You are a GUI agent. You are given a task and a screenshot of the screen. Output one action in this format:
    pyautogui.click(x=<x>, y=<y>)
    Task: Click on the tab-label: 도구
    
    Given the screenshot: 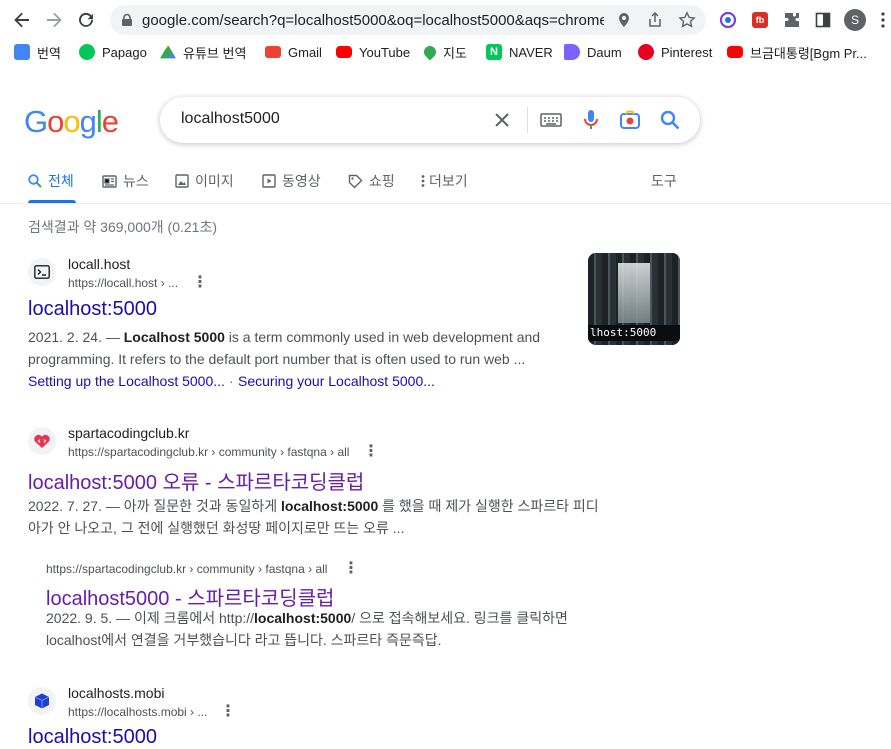 What is the action you would take?
    pyautogui.click(x=664, y=181)
    